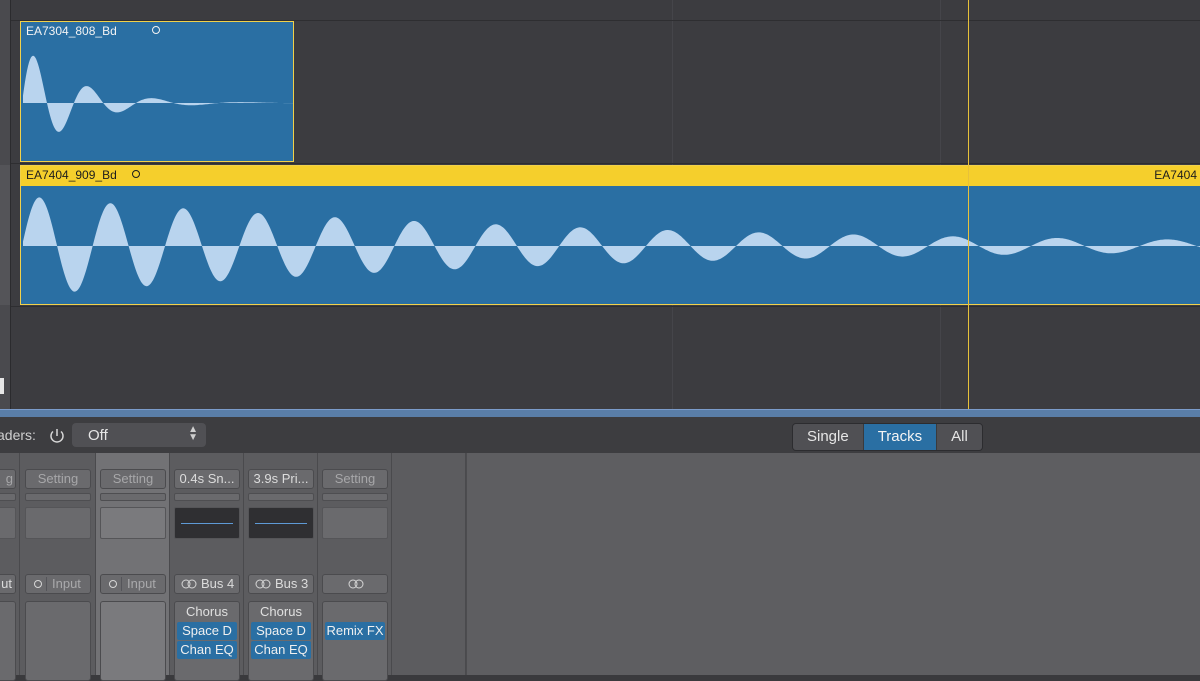 The image size is (1200, 681). I want to click on pane-divider, so click(600, 413).